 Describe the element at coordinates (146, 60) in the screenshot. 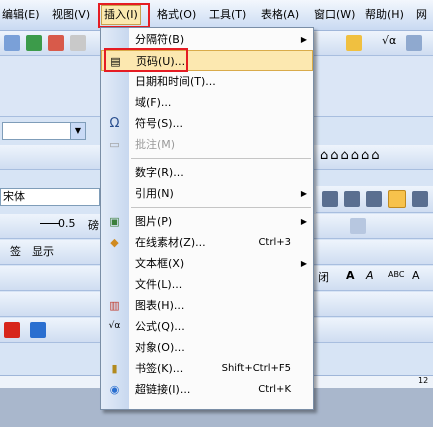

I see `page-number-highlight-box` at that location.